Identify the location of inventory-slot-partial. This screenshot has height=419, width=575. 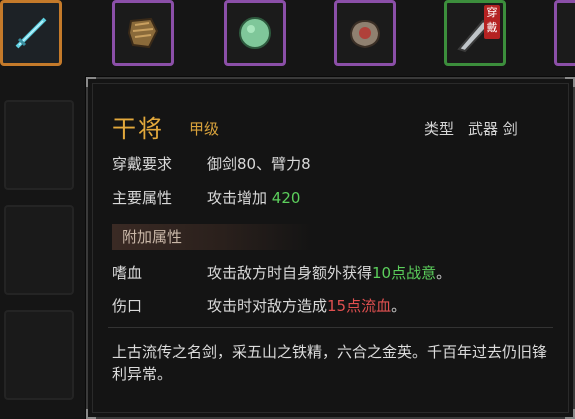
(564, 33).